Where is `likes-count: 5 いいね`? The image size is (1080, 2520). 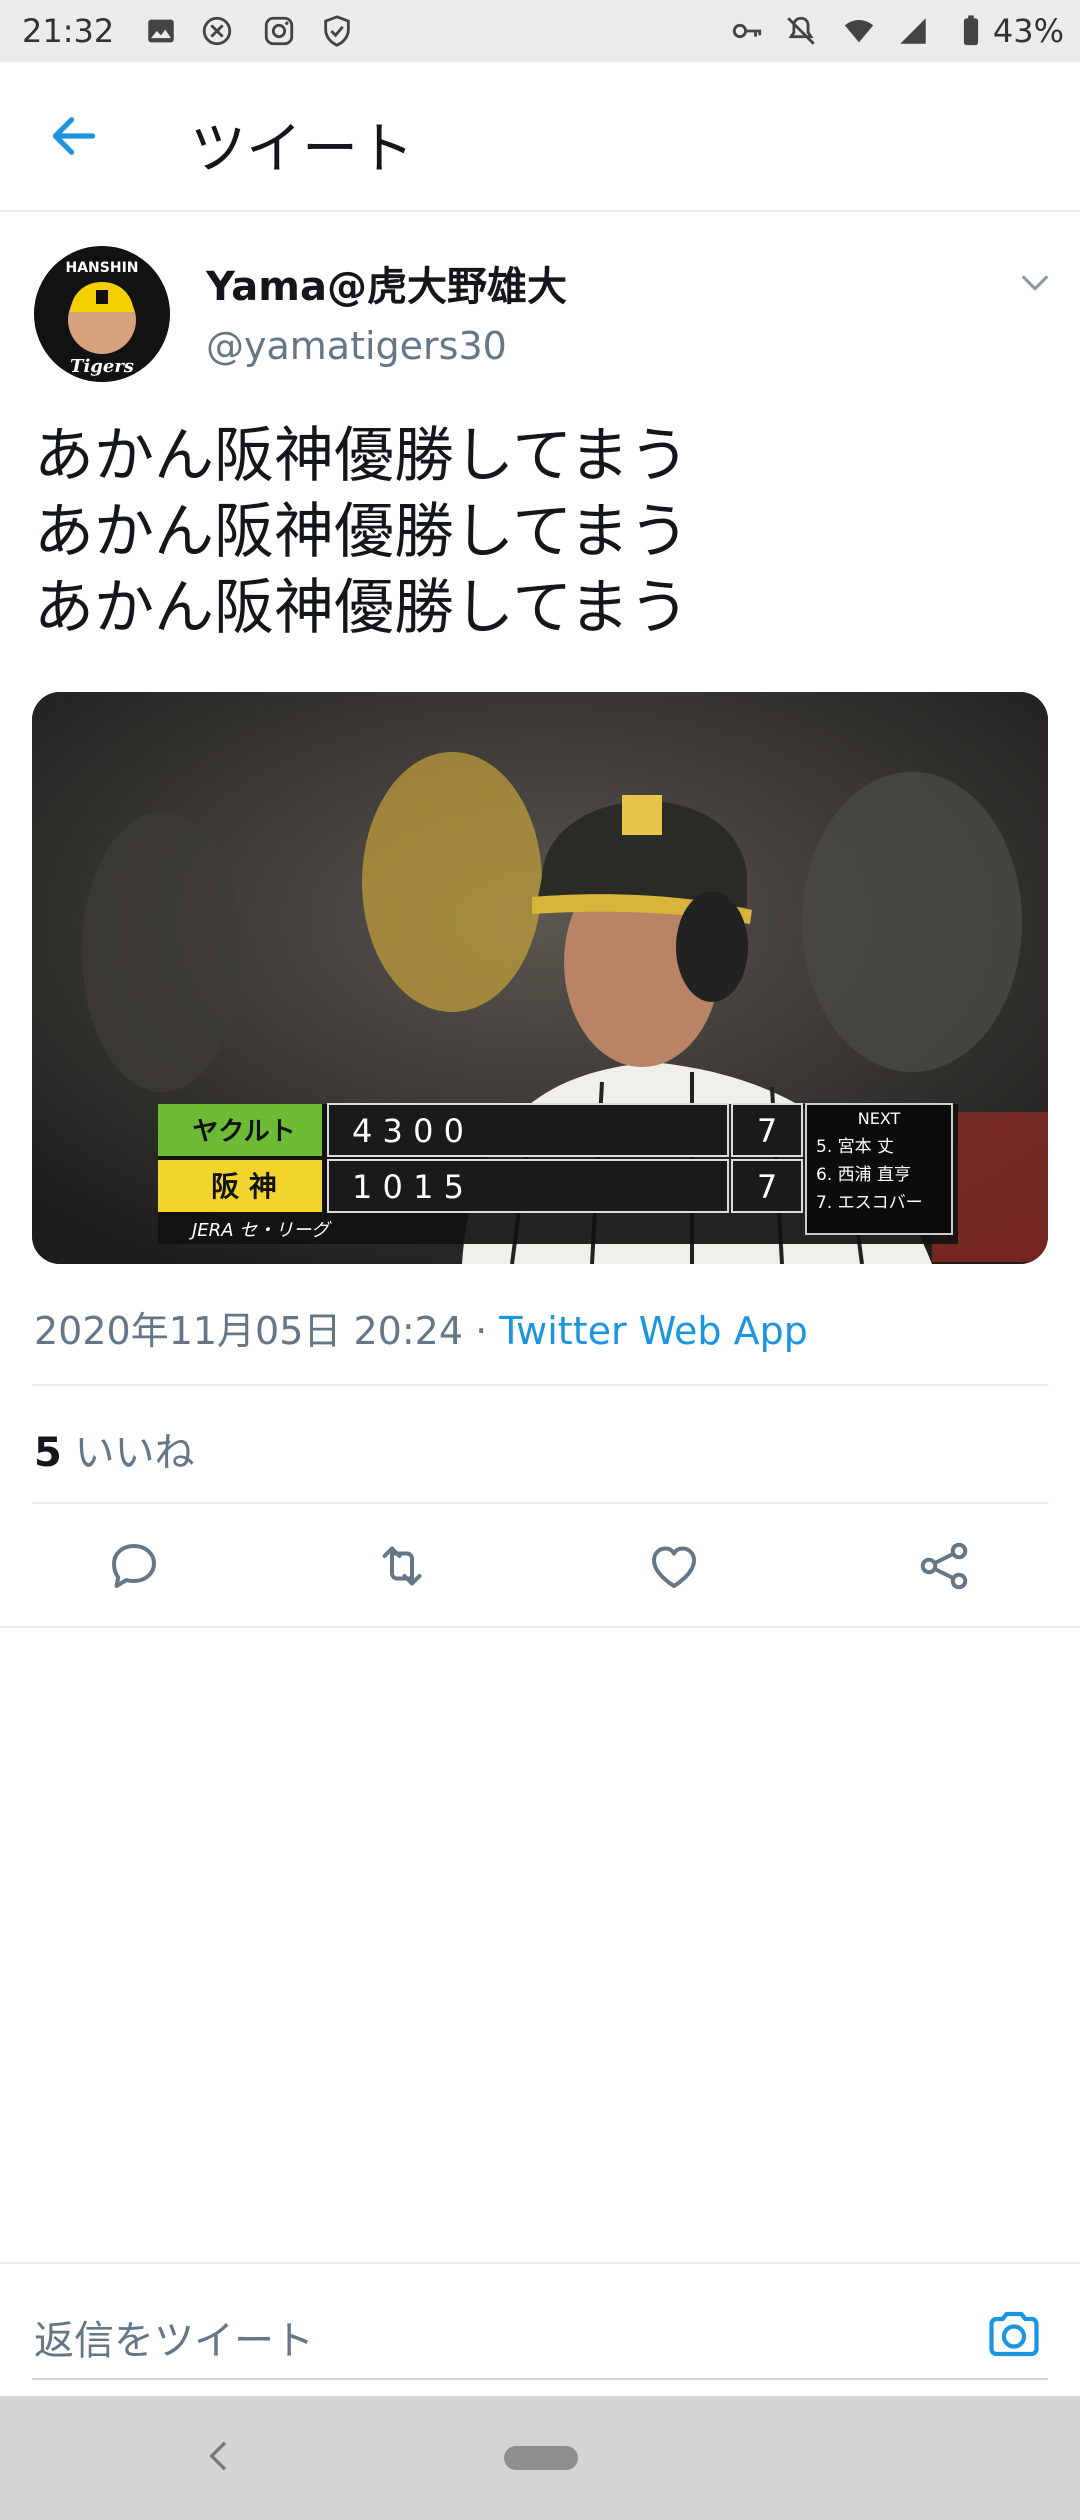
likes-count: 5 いいね is located at coordinates (114, 1449).